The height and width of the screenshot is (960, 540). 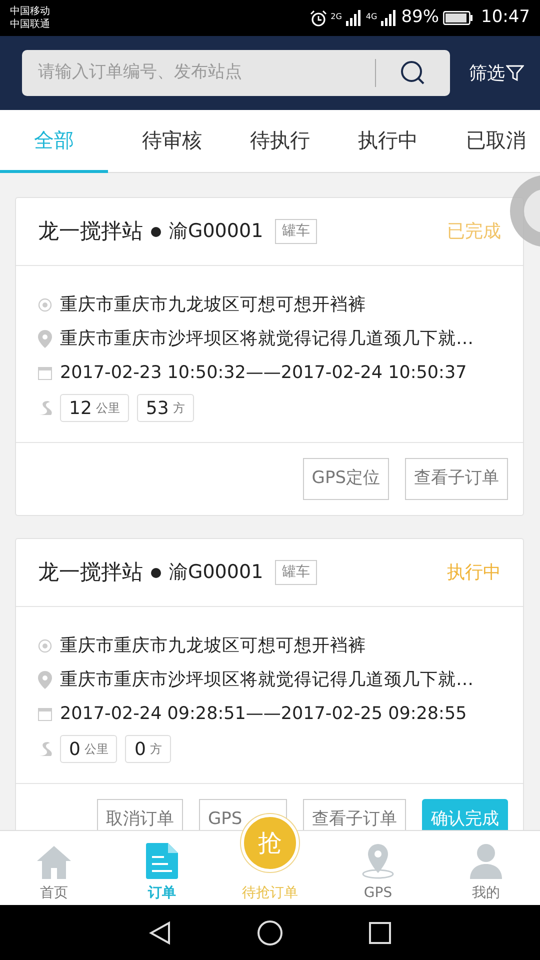 I want to click on tab: 执行中, so click(x=388, y=141).